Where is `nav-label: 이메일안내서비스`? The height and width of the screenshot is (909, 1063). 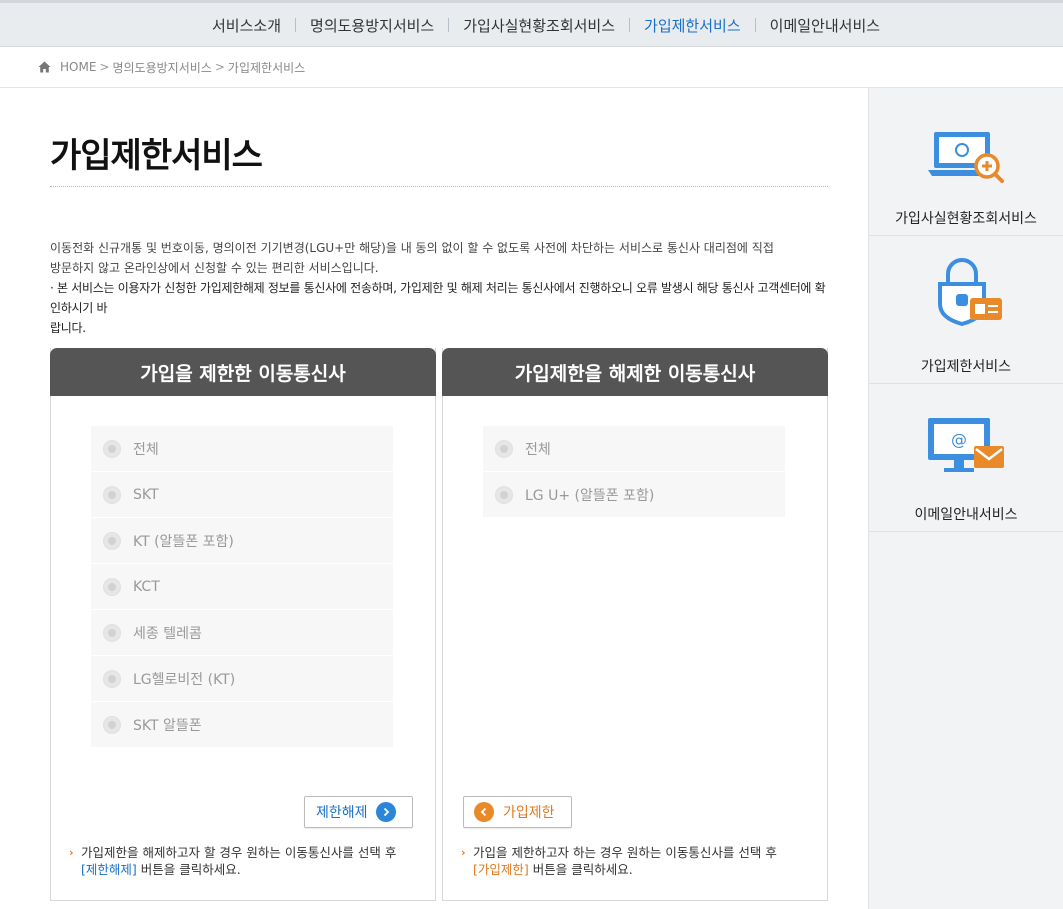 nav-label: 이메일안내서비스 is located at coordinates (825, 25).